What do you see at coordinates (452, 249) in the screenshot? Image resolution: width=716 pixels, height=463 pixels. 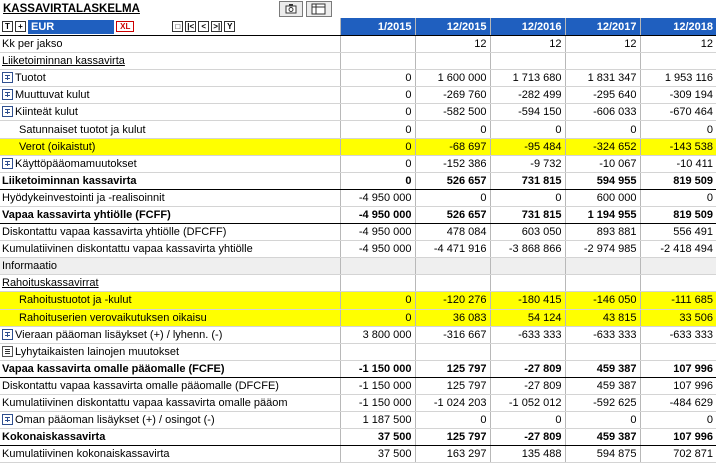 I see `value-cell: -4 471 916` at bounding box center [452, 249].